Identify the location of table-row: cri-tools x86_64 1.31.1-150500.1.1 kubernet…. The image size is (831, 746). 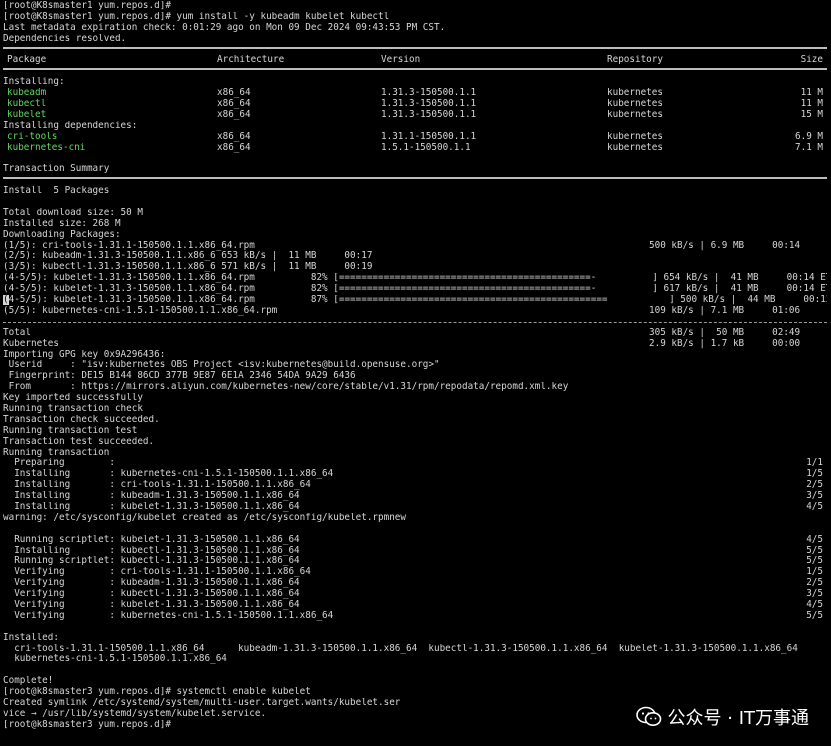
(415, 137).